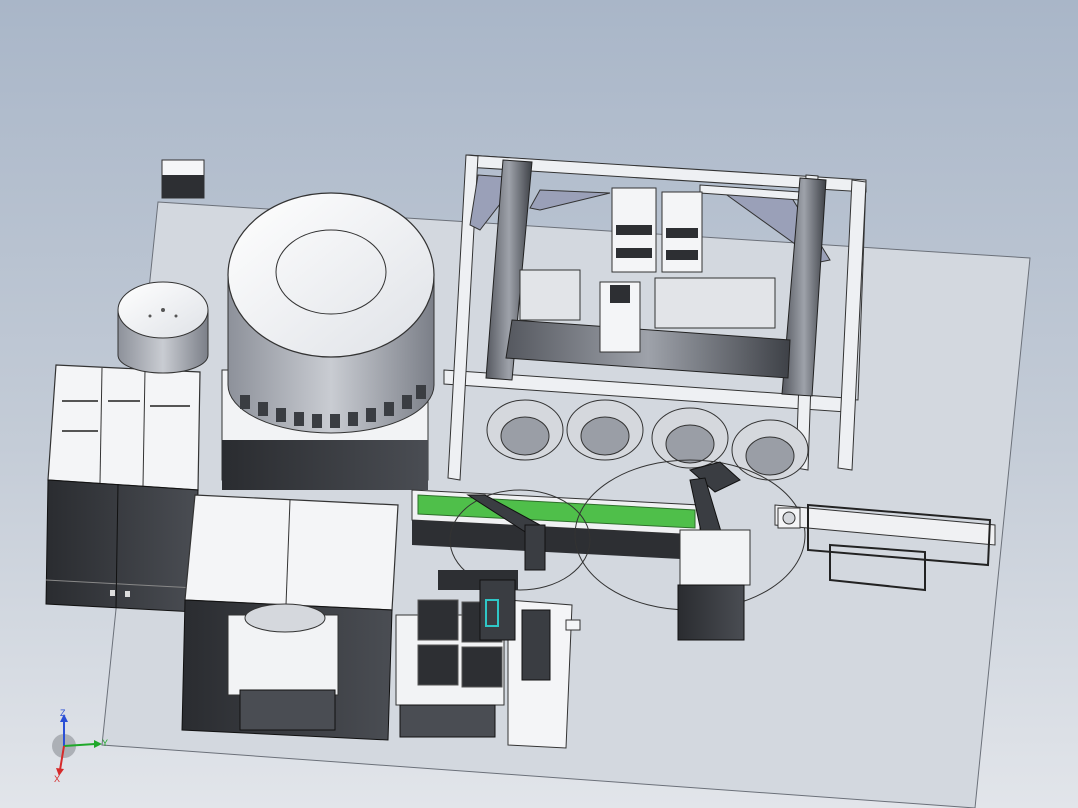  What do you see at coordinates (163, 327) in the screenshot?
I see `small-cylinder-tank` at bounding box center [163, 327].